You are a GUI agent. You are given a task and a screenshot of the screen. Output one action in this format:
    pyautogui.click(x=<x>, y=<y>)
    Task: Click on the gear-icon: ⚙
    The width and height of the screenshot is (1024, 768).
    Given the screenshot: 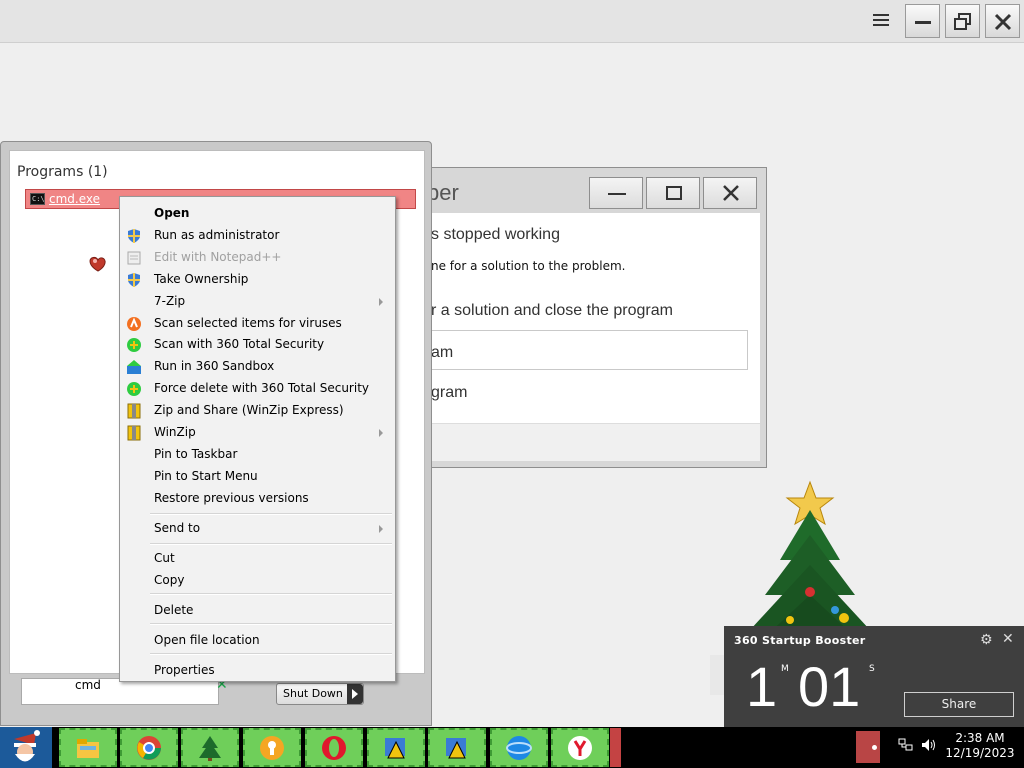 What is the action you would take?
    pyautogui.click(x=986, y=640)
    